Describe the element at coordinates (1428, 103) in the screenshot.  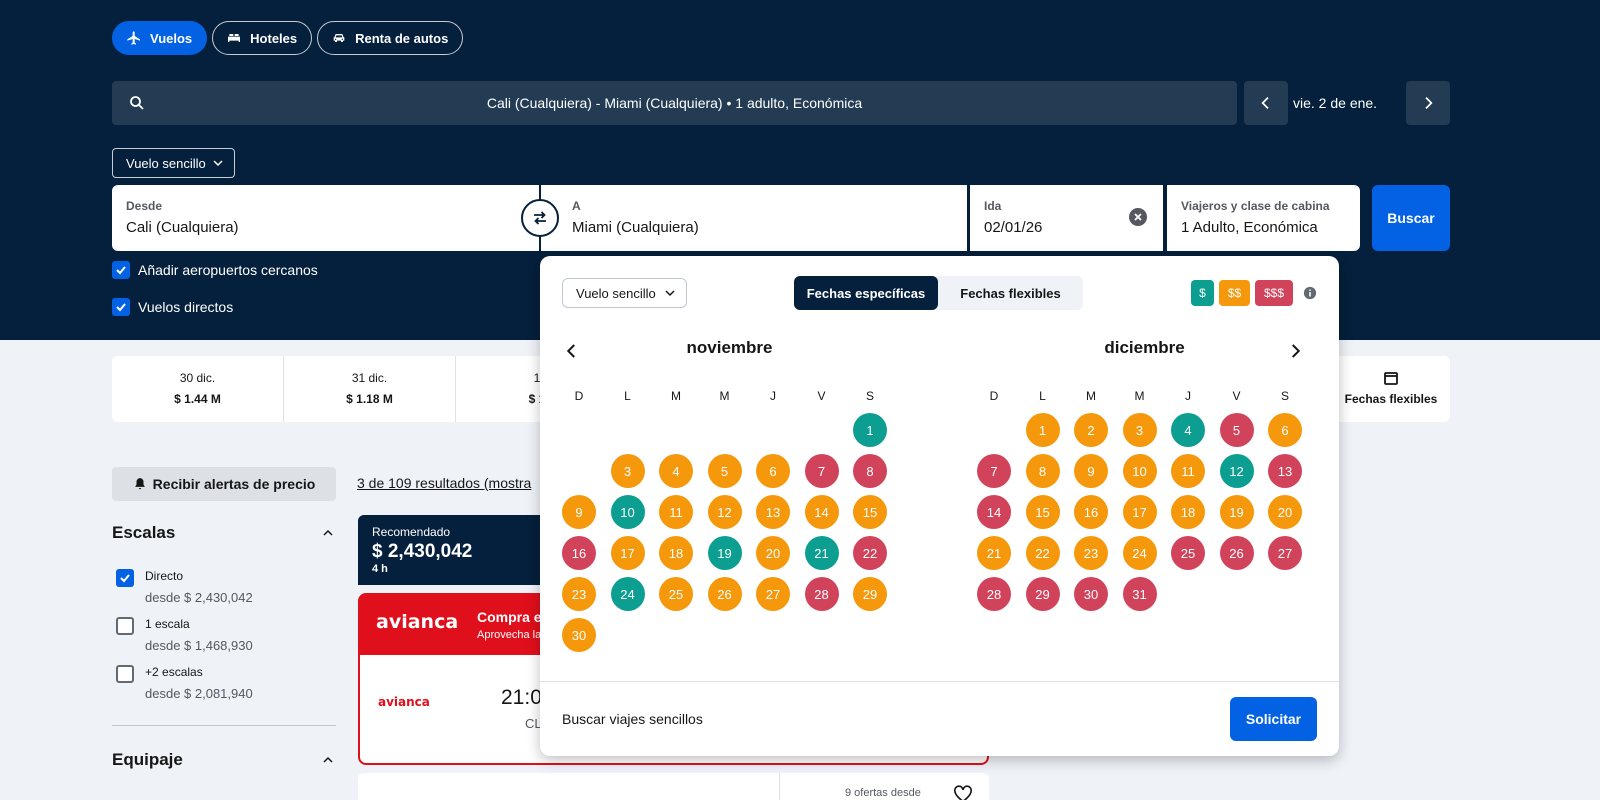
I see `next-date-button` at that location.